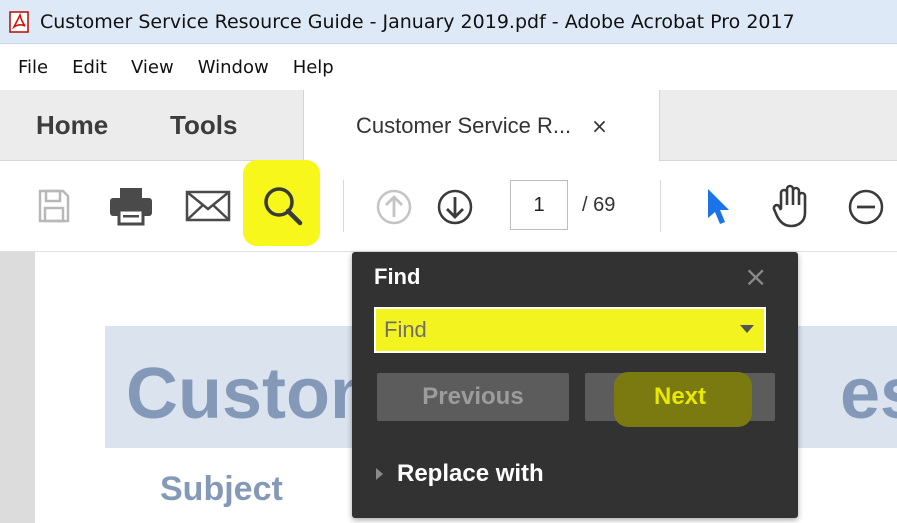 The width and height of the screenshot is (897, 523). Describe the element at coordinates (718, 206) in the screenshot. I see `select-pointer-icon` at that location.